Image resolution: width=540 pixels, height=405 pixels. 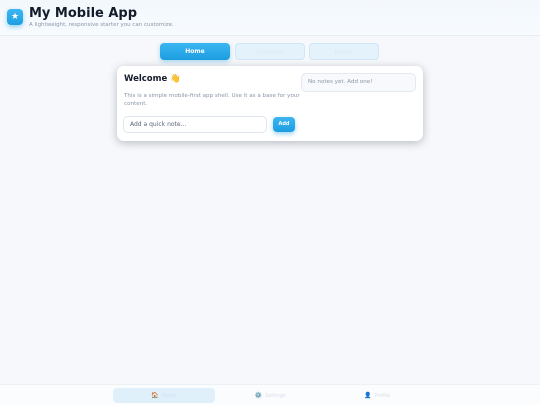 I want to click on app-title: My Mobile App, so click(x=83, y=13).